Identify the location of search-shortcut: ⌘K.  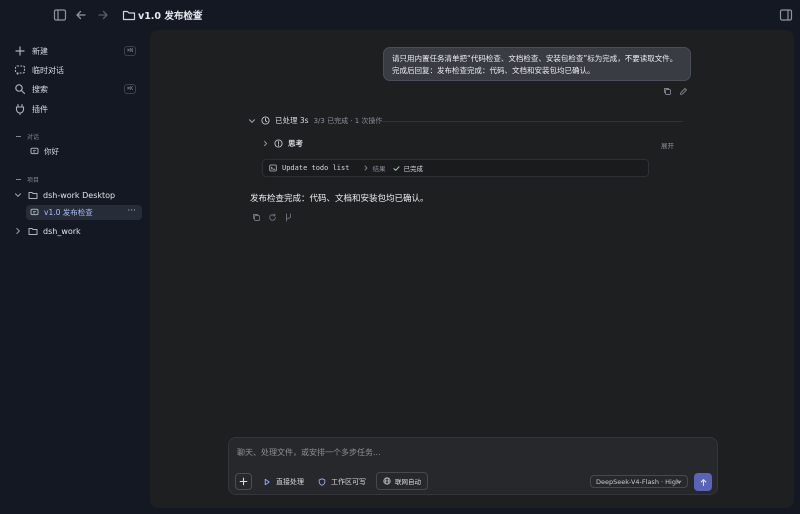
(129, 89).